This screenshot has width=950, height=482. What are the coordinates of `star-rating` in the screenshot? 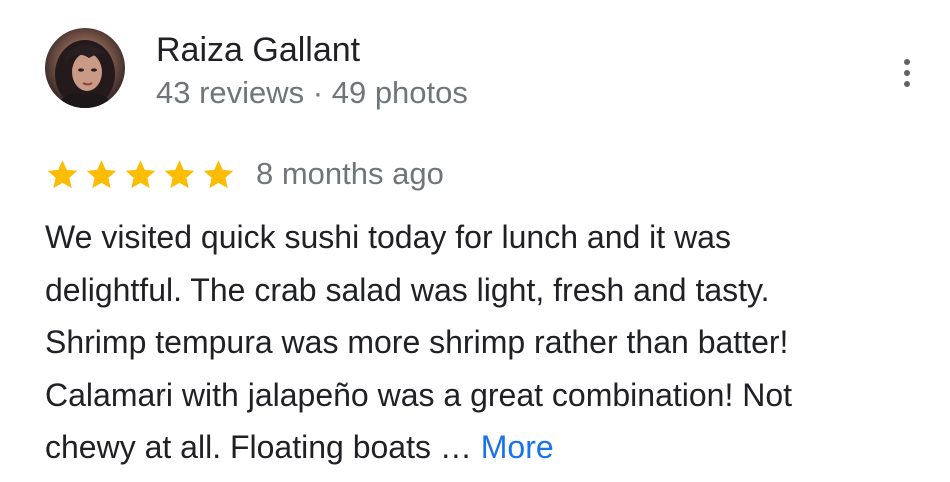 It's located at (140, 174).